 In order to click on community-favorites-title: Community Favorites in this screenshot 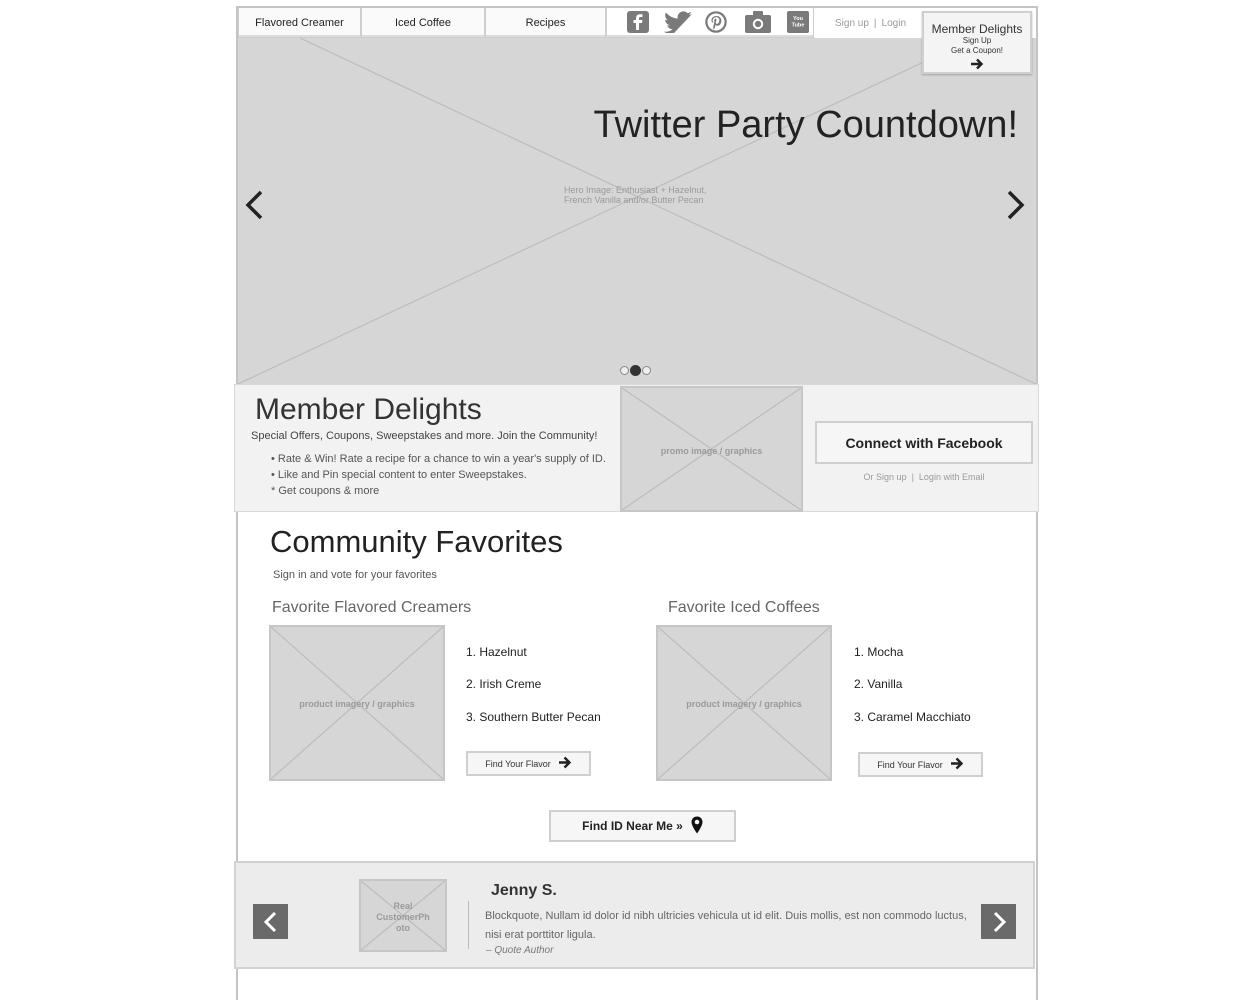, I will do `click(416, 541)`.